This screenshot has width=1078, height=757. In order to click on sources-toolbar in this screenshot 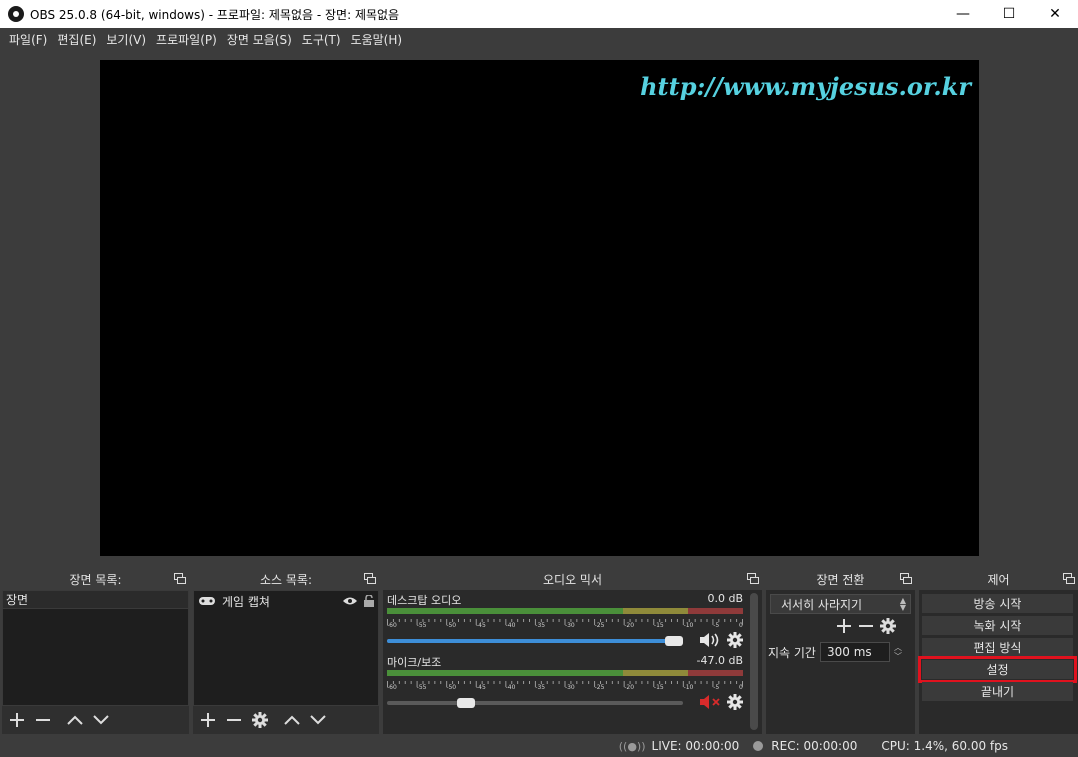, I will do `click(286, 720)`.